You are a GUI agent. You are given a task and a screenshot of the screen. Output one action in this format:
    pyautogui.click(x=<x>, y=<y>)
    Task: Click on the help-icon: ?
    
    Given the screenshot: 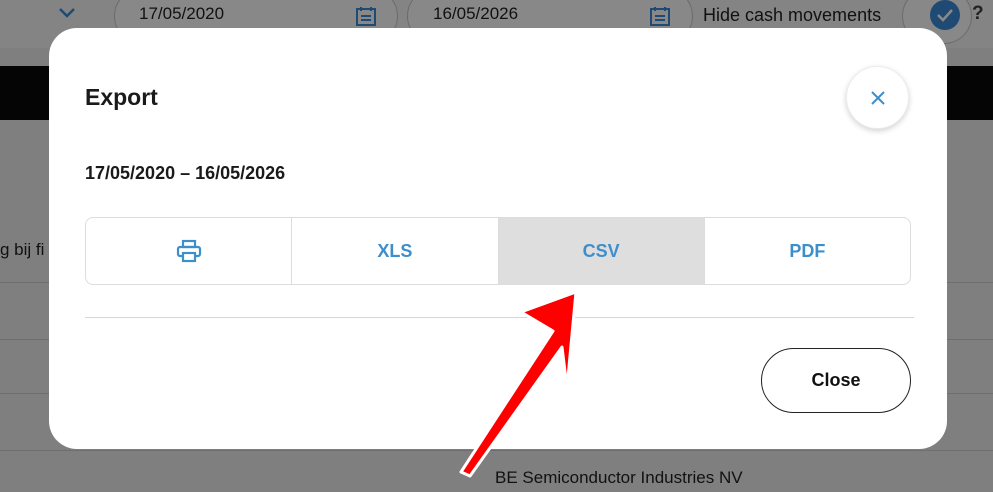 What is the action you would take?
    pyautogui.click(x=978, y=14)
    